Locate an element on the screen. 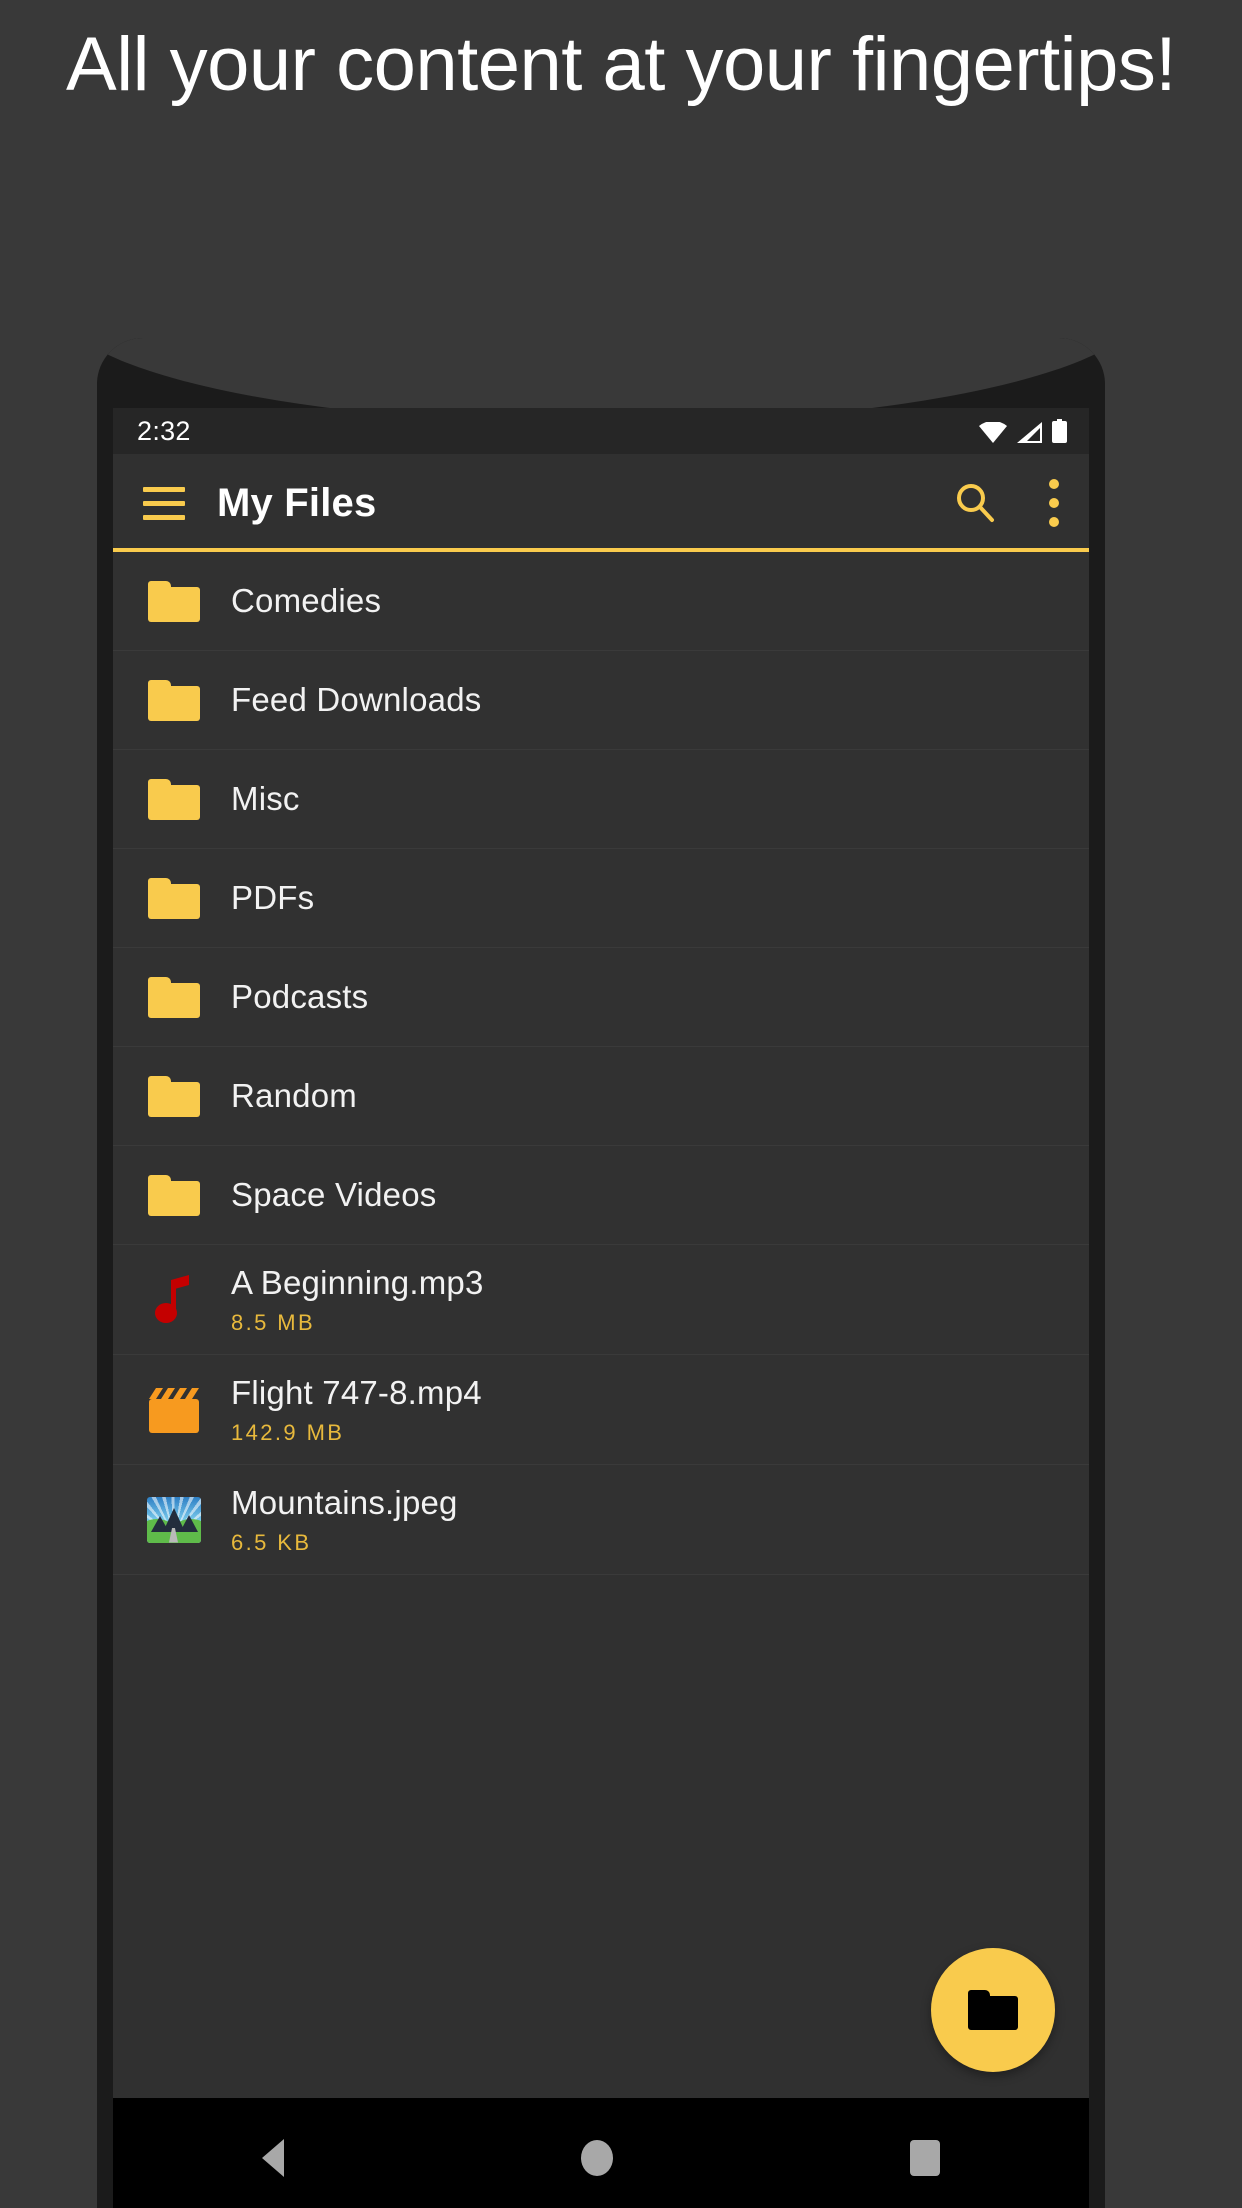 This screenshot has width=1242, height=2208. list-item-text: Flight 747-8.mp4 142.9 MB is located at coordinates (356, 1410).